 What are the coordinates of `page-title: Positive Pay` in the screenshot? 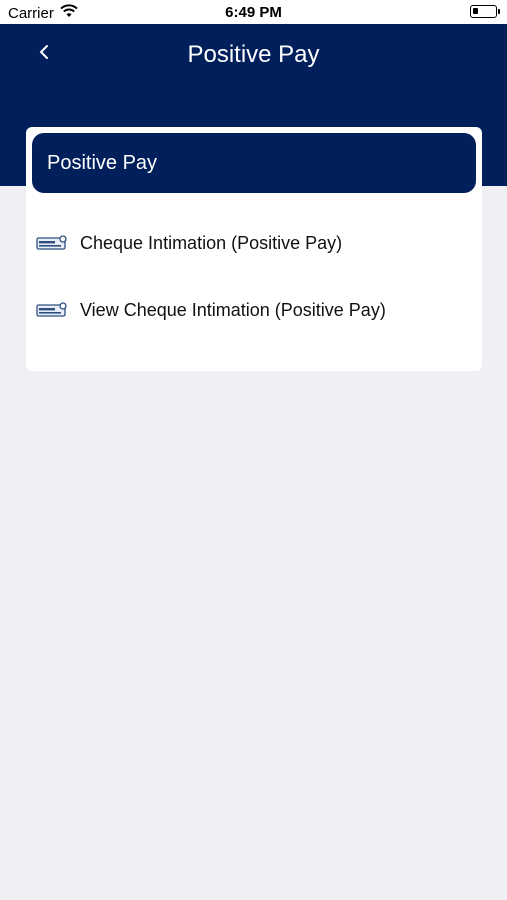 It's located at (253, 54).